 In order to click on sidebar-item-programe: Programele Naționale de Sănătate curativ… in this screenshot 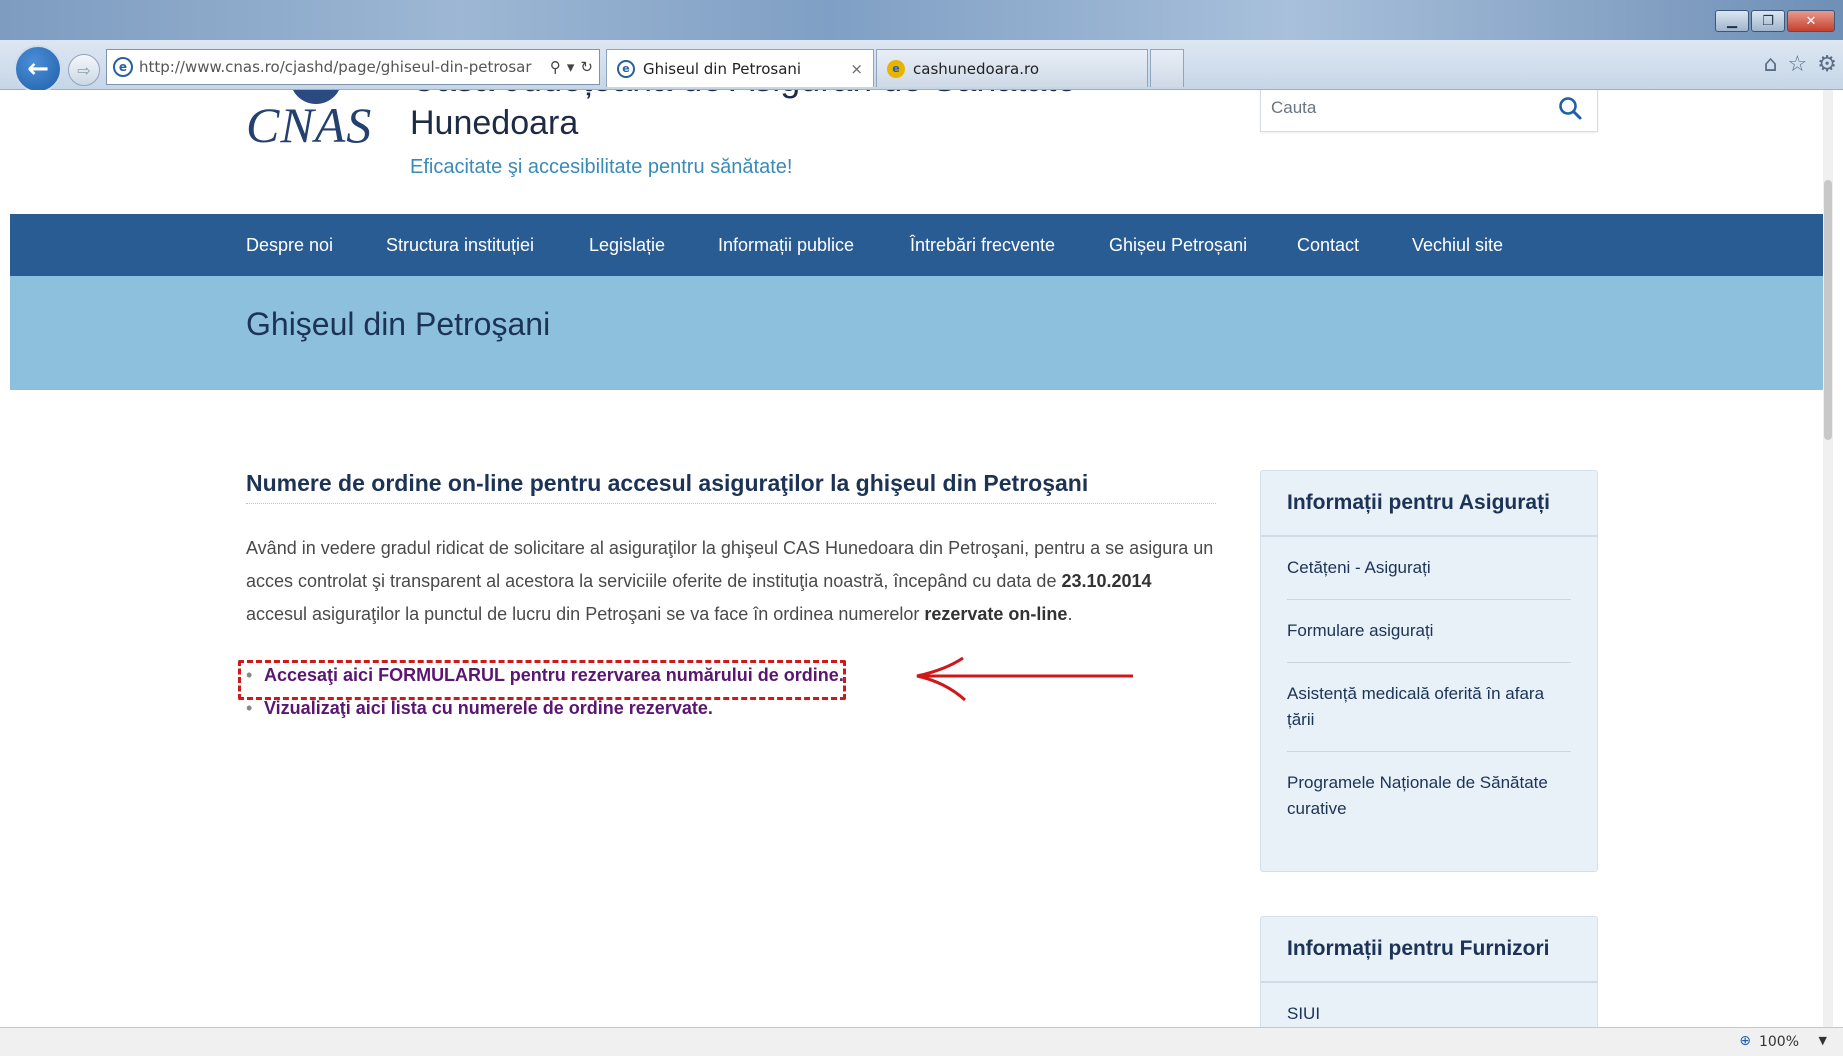, I will do `click(1429, 796)`.